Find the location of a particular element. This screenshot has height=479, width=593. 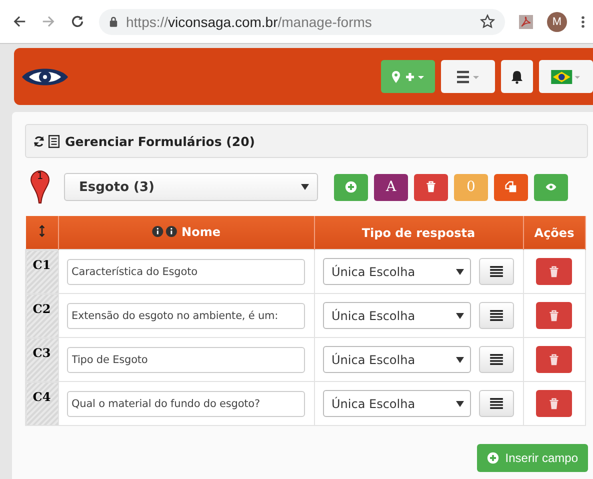

copy-icon is located at coordinates (511, 187).